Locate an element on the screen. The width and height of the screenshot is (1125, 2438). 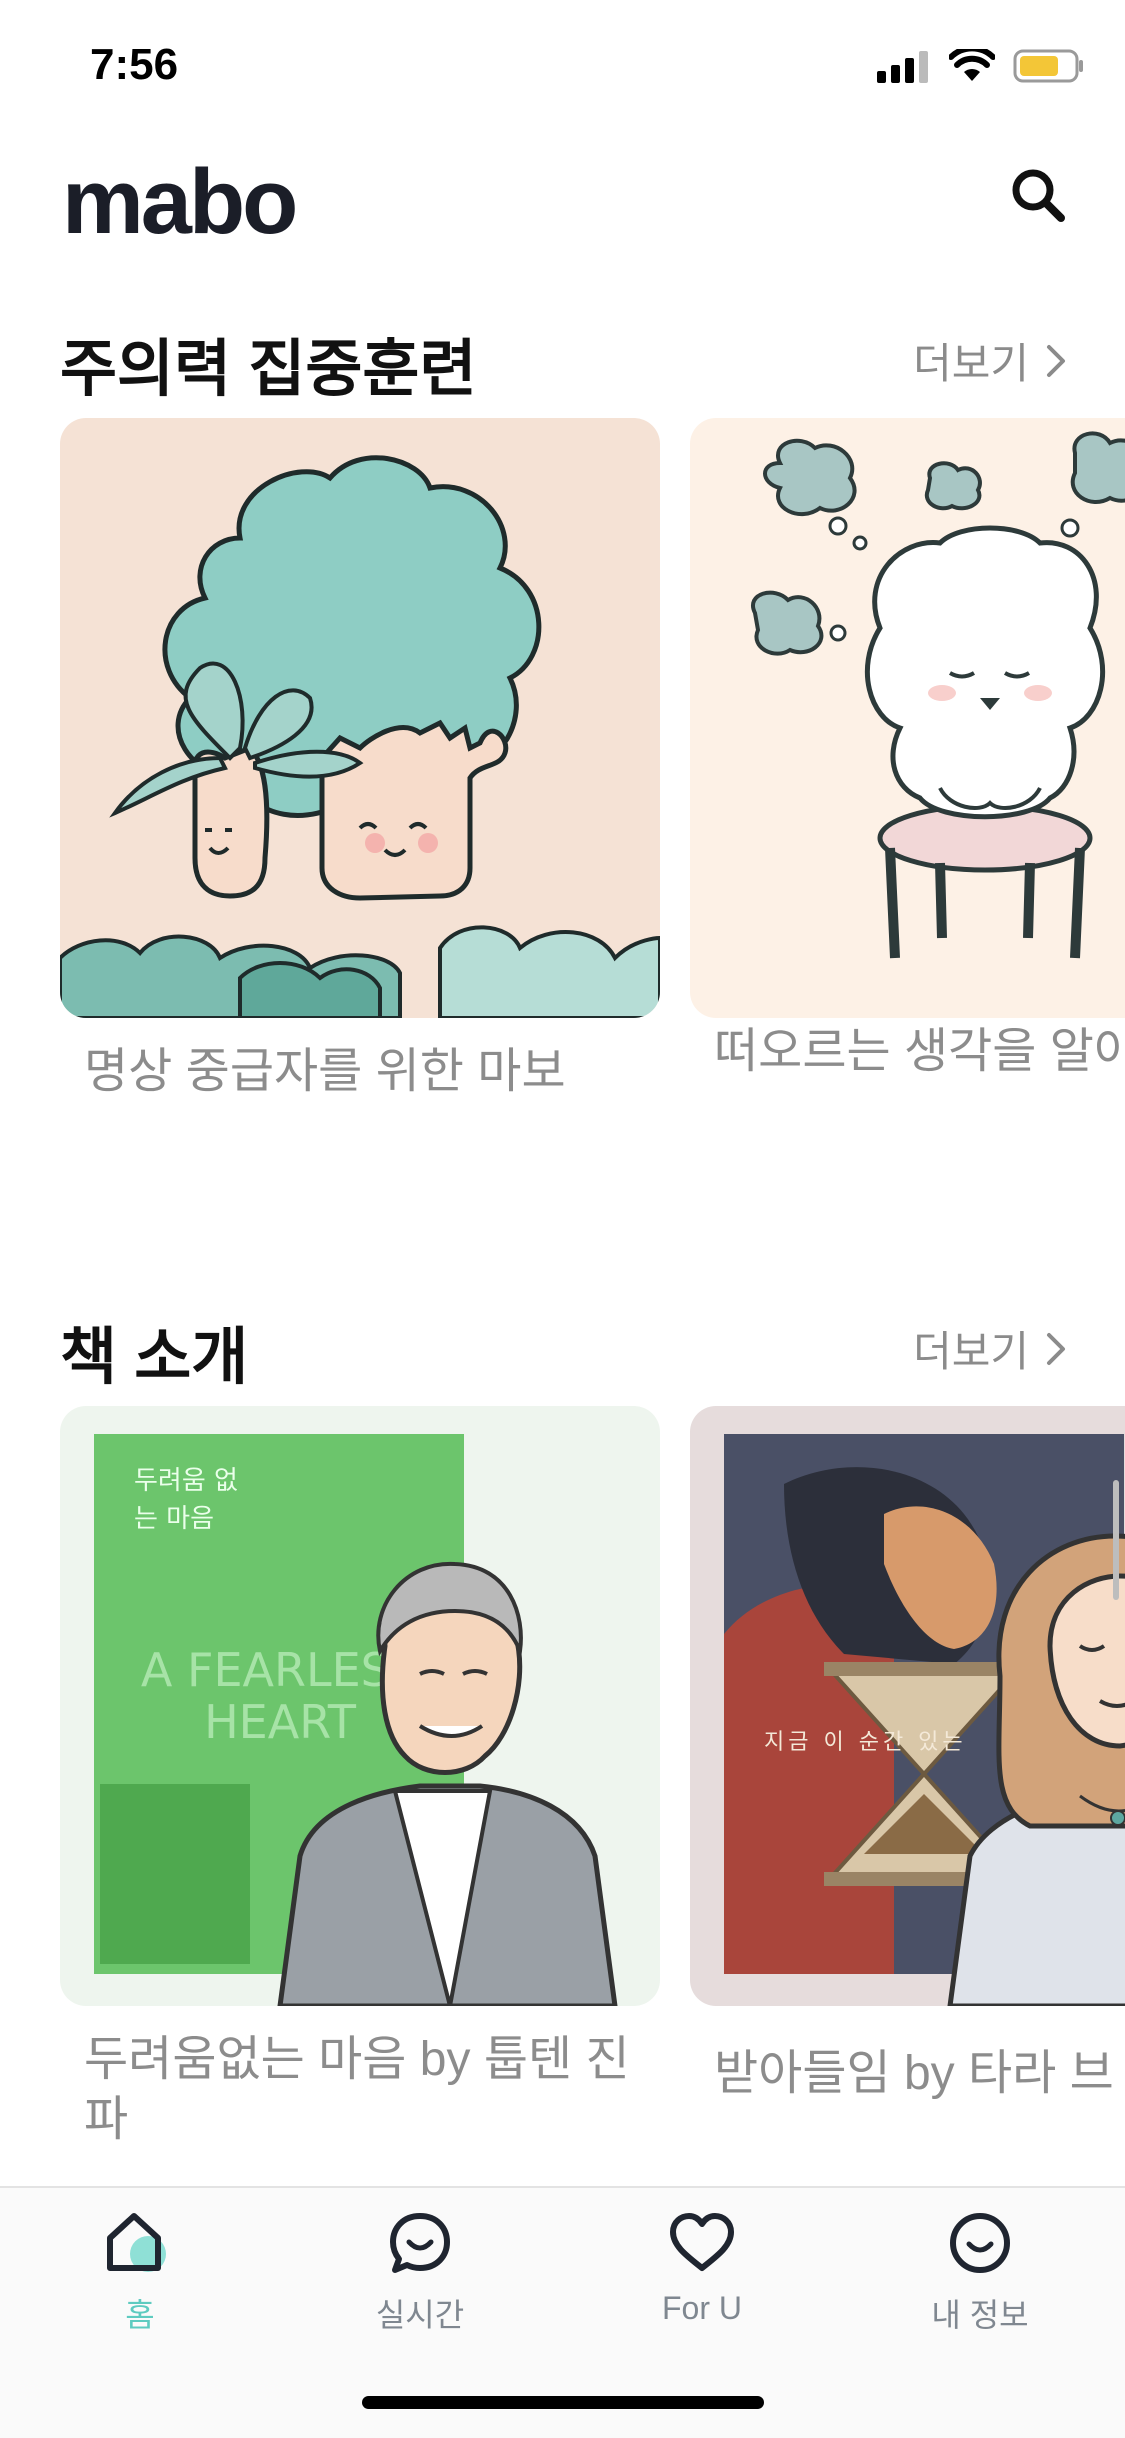
content-card: 떠오르는 생각을 알아차리기 is located at coordinates (907, 750).